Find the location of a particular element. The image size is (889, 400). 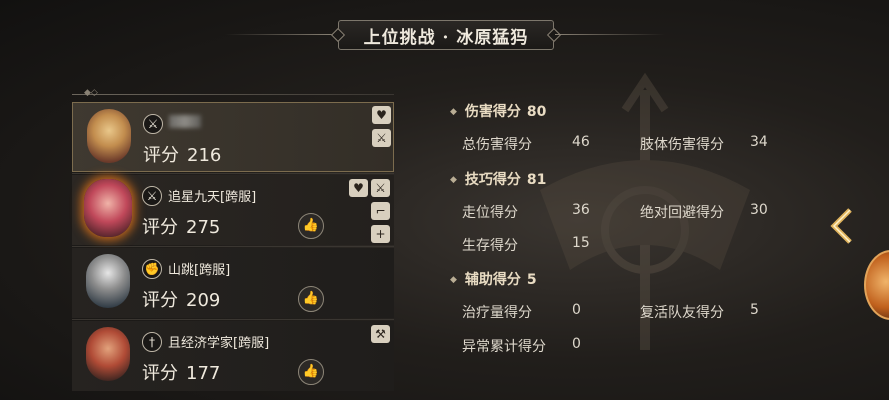

stat-label: 异常累计得分 is located at coordinates (504, 347).